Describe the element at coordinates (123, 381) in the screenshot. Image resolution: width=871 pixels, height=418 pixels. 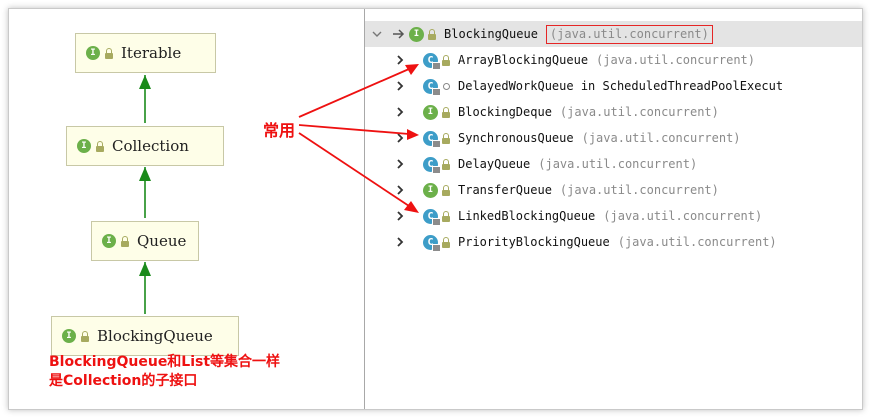
I see `note-line-2: 是Collection的子接口` at that location.